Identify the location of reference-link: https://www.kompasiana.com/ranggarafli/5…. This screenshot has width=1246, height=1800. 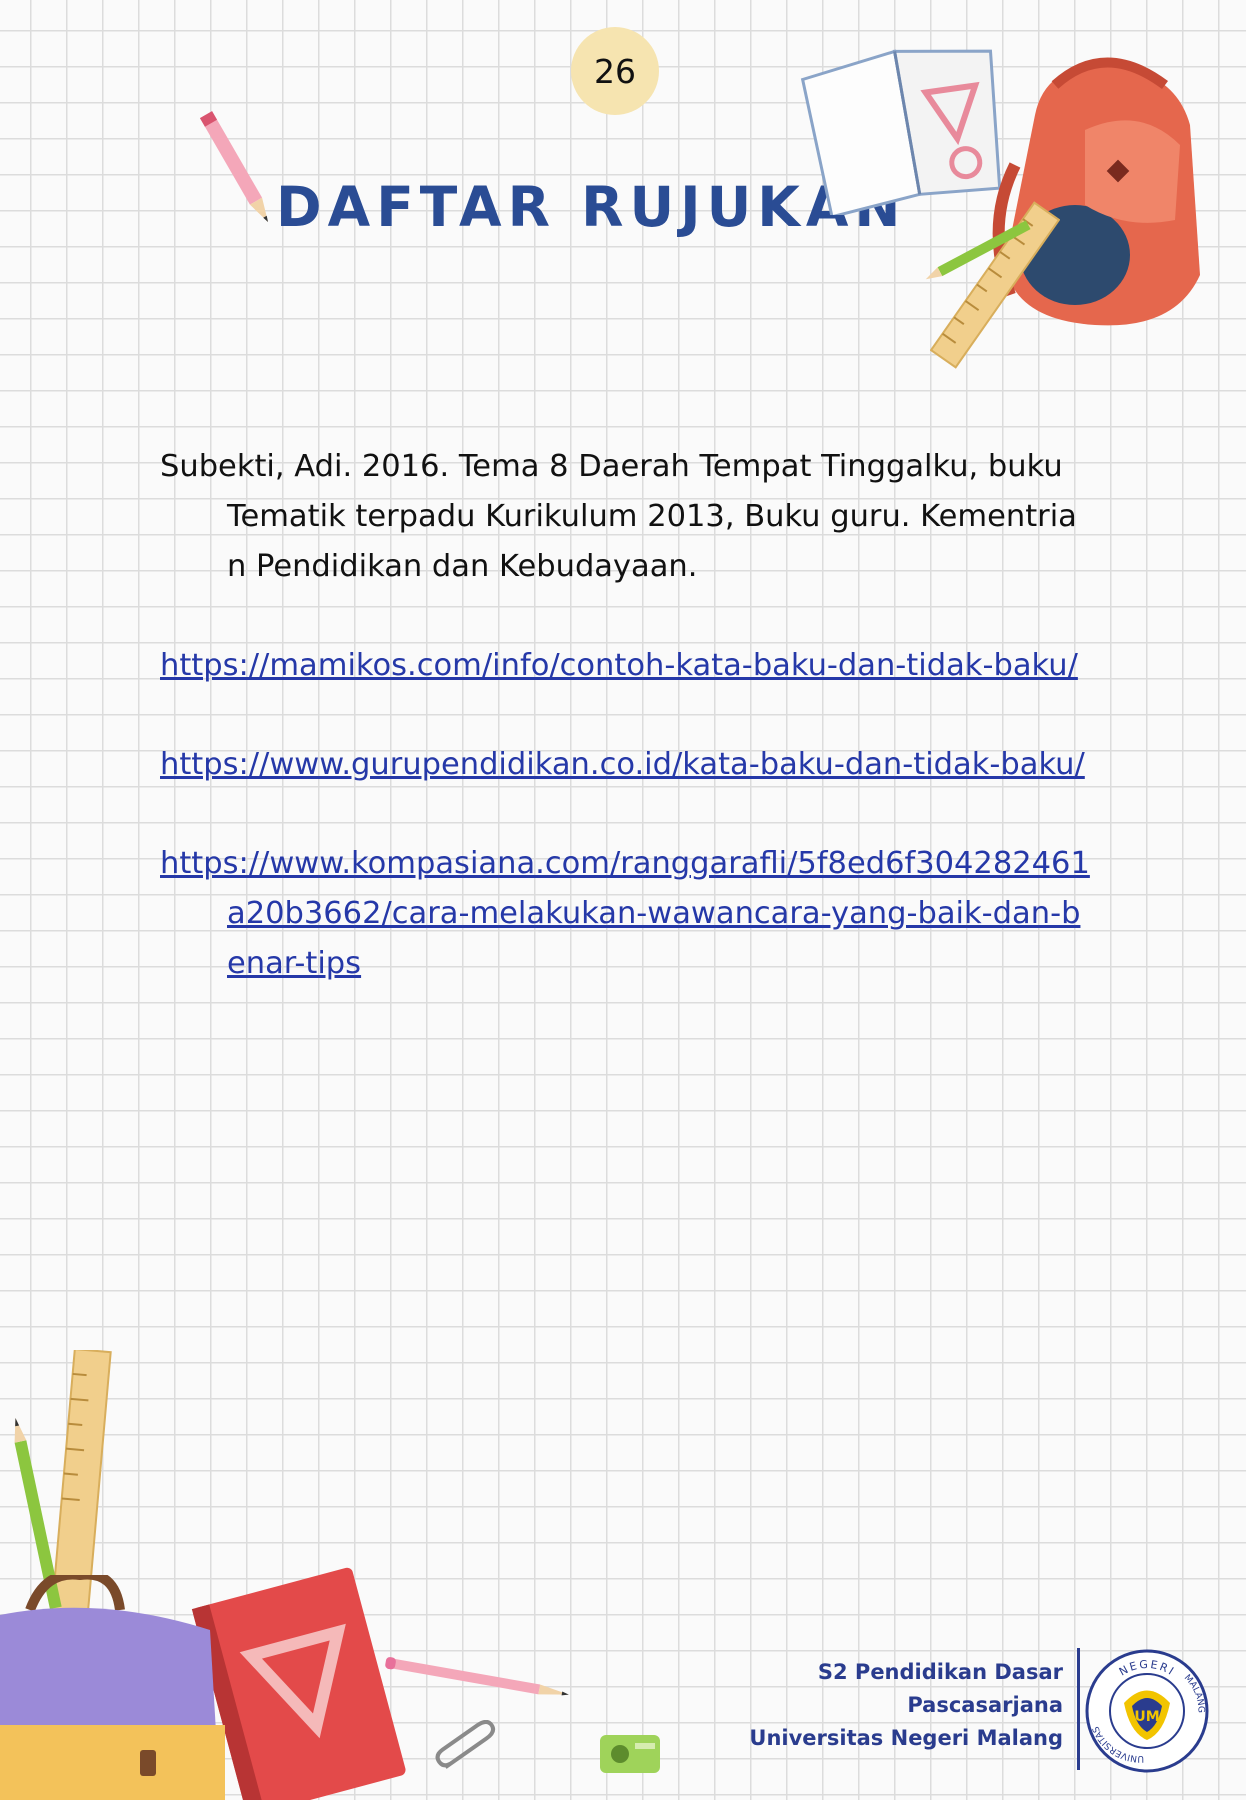
(625, 913).